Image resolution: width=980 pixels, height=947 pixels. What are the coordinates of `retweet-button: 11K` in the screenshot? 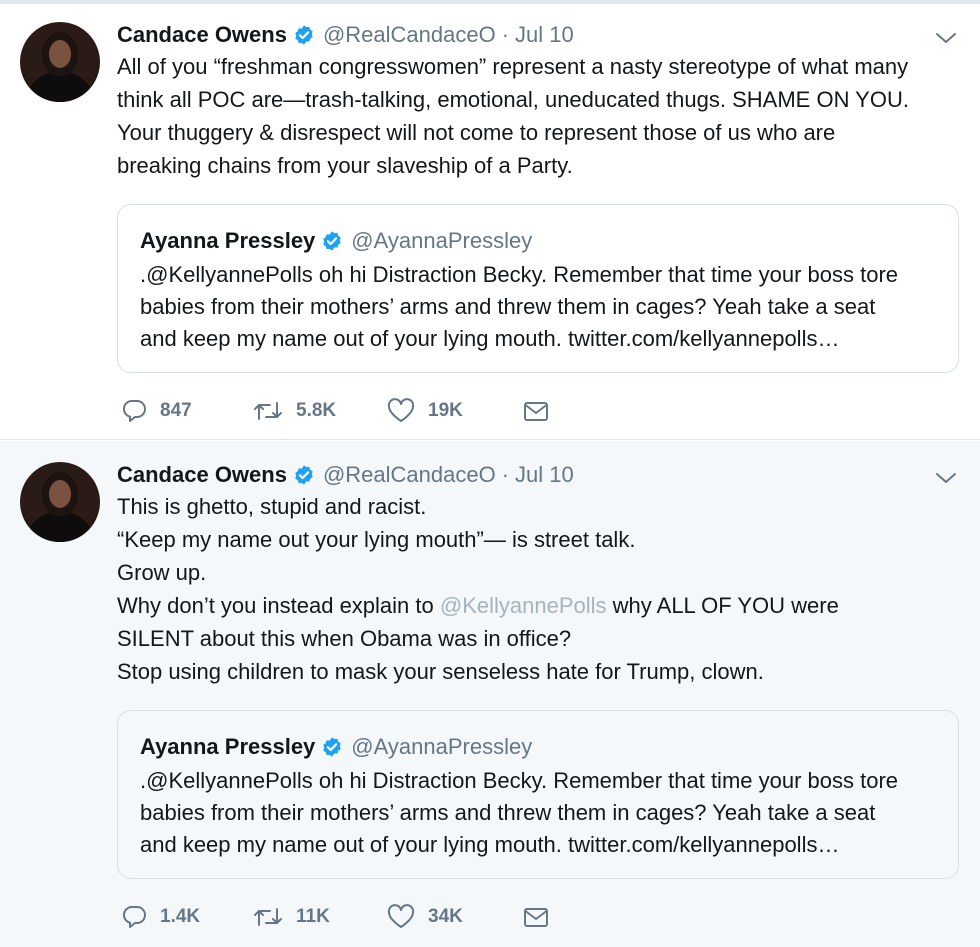 It's located at (291, 917).